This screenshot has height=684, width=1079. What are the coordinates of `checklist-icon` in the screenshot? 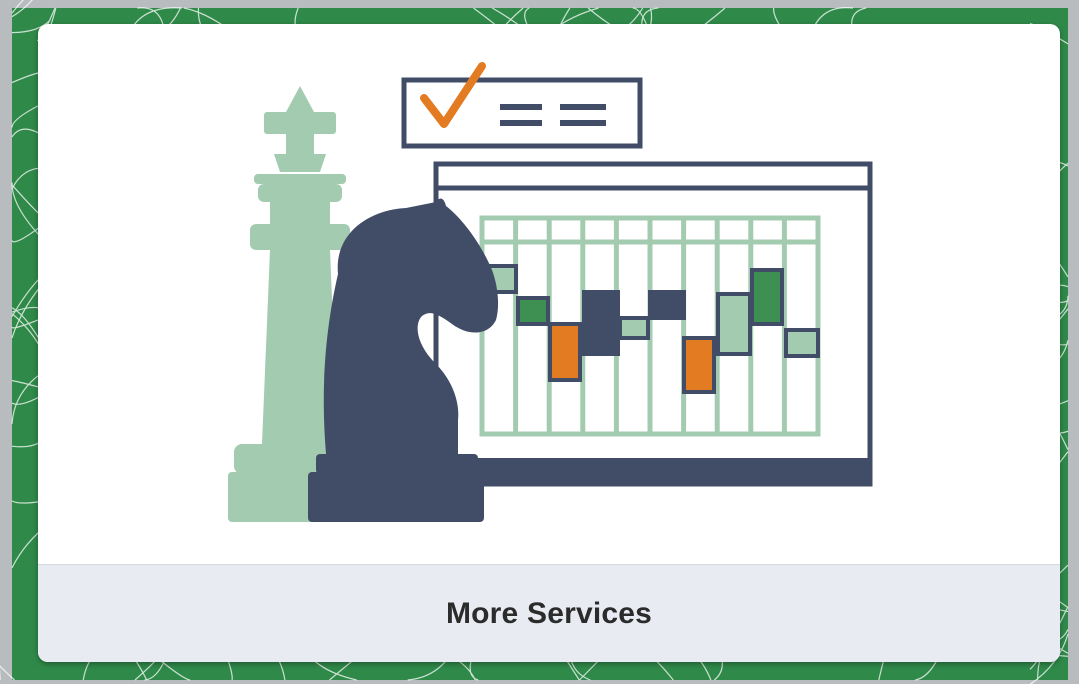 It's located at (522, 105).